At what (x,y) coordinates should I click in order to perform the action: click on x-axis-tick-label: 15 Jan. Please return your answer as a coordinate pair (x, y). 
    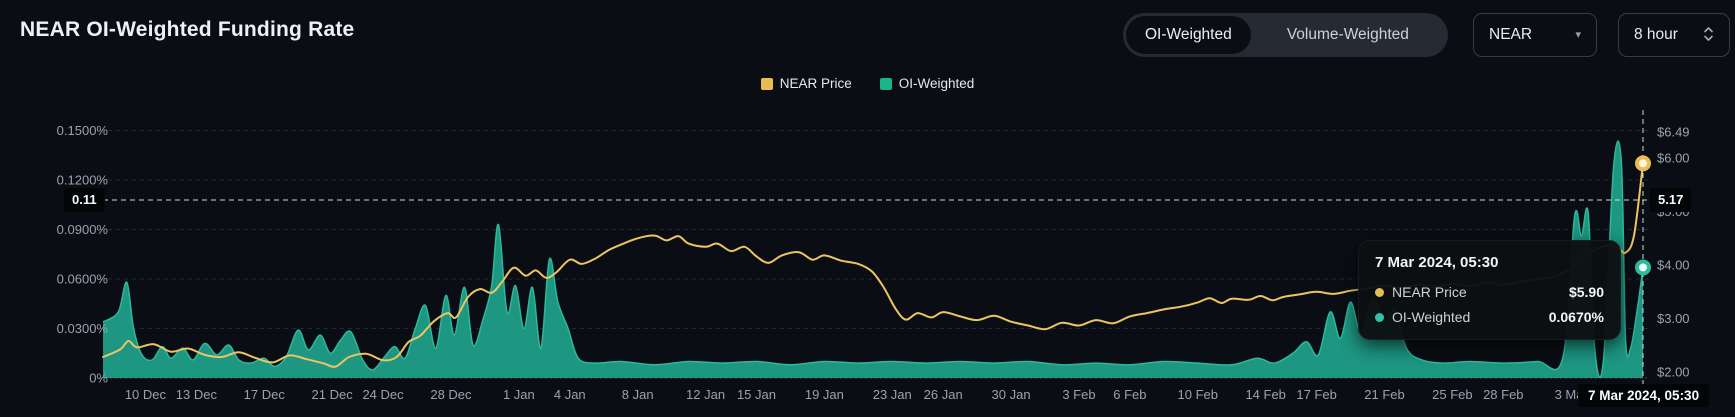
    Looking at the image, I should click on (756, 394).